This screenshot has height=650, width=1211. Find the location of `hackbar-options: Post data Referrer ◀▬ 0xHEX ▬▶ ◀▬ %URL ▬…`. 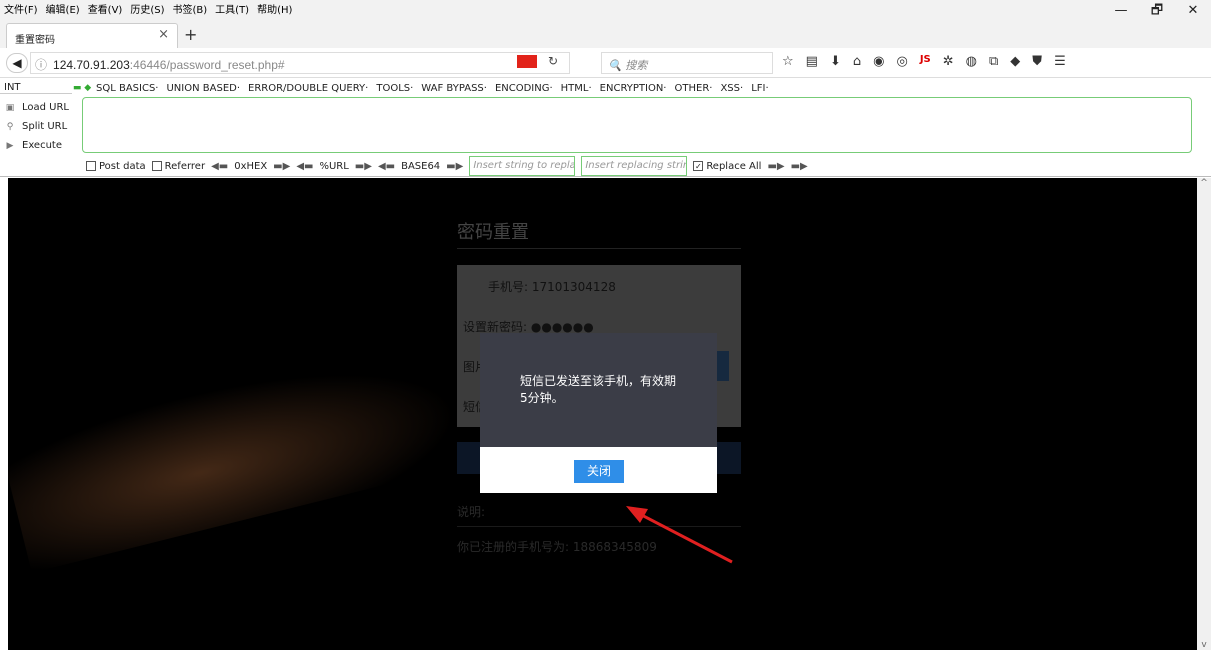

hackbar-options: Post data Referrer ◀▬ 0xHEX ▬▶ ◀▬ %URL ▬… is located at coordinates (447, 166).